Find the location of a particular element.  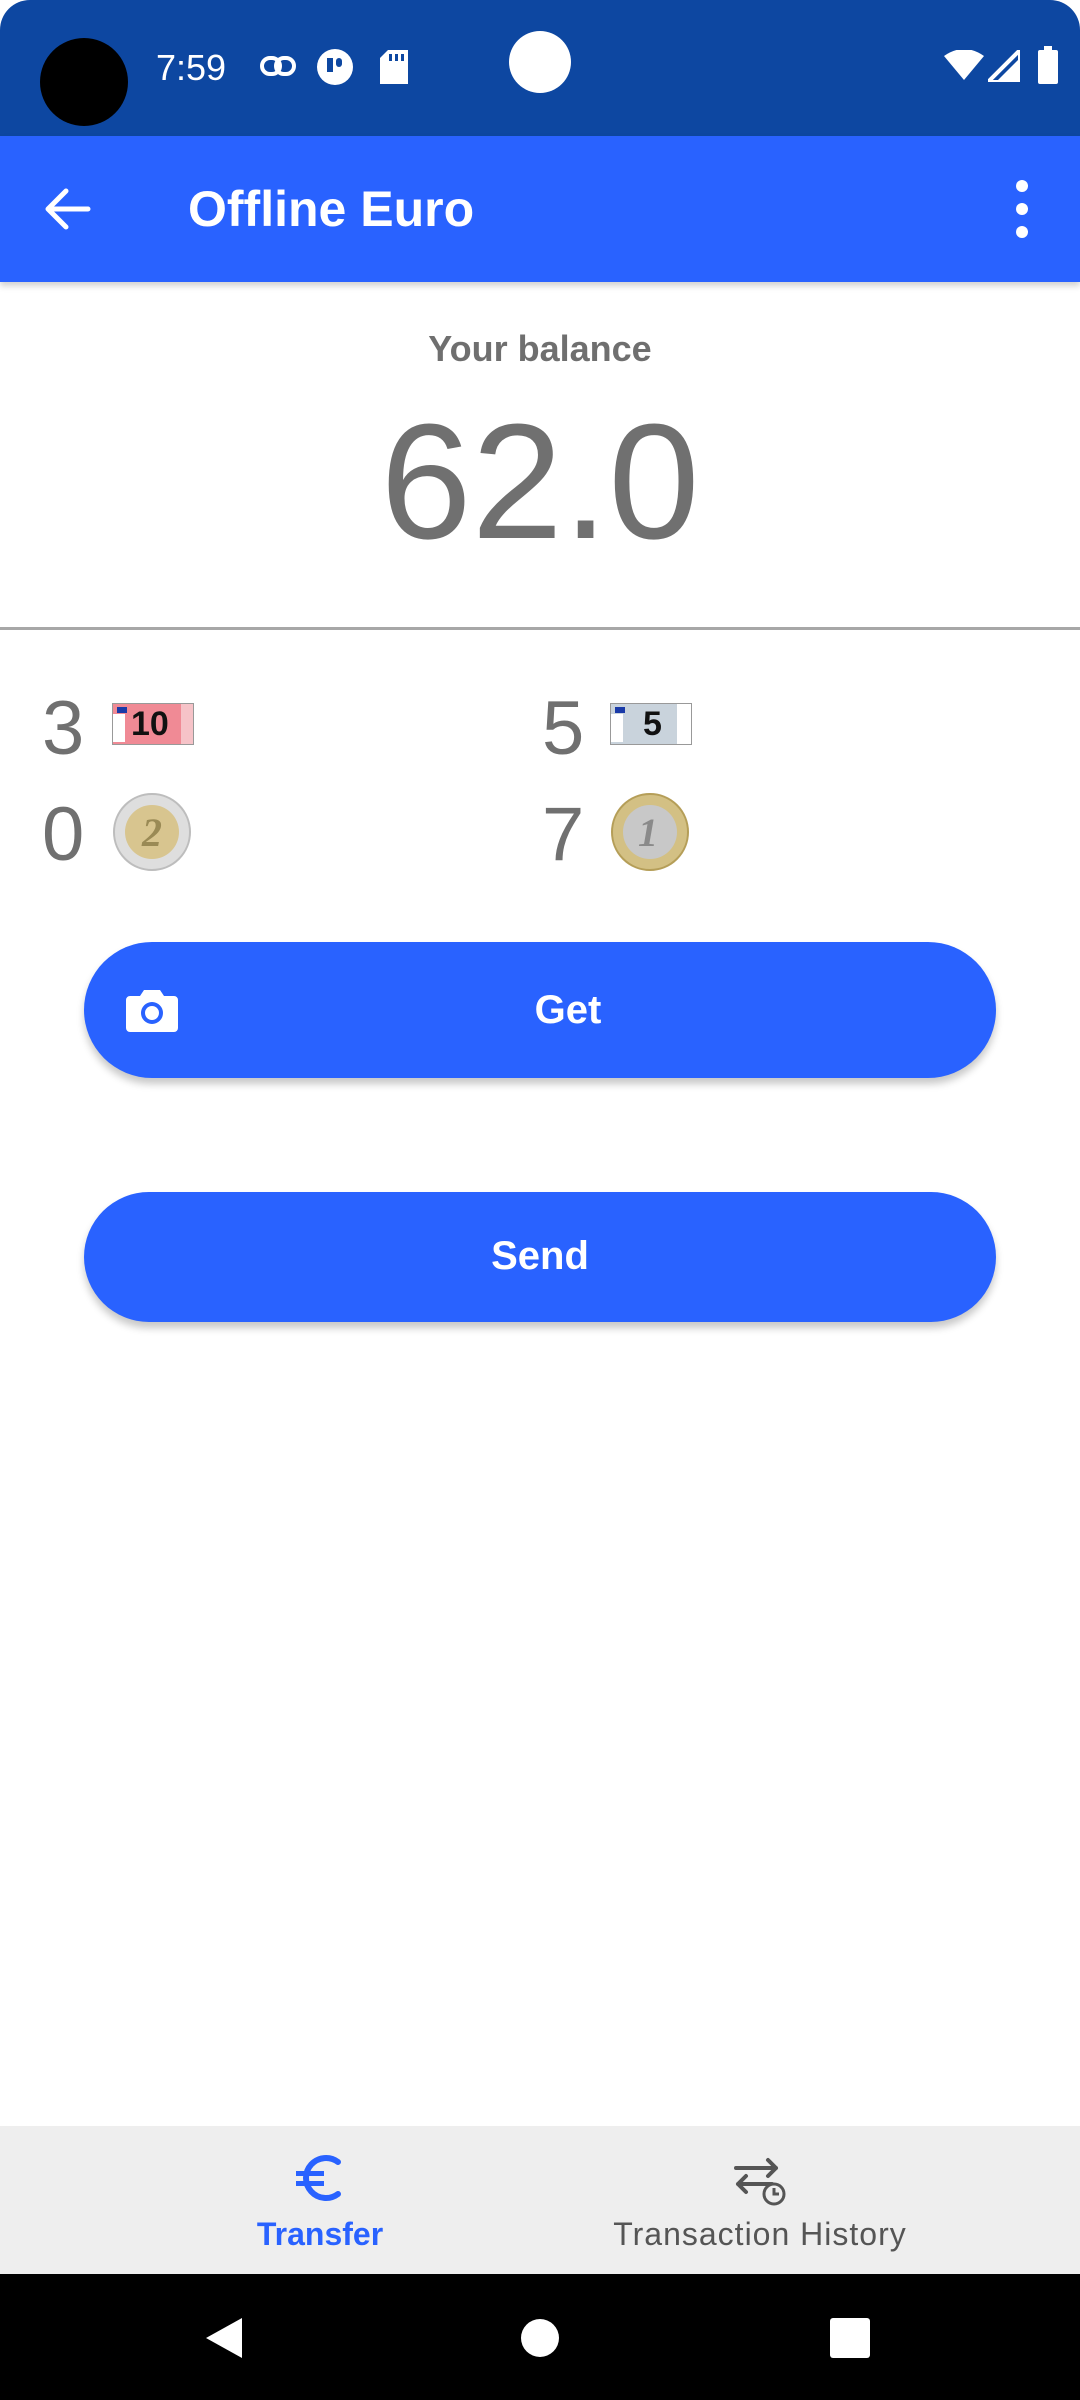

recents-square-icon is located at coordinates (850, 2338).